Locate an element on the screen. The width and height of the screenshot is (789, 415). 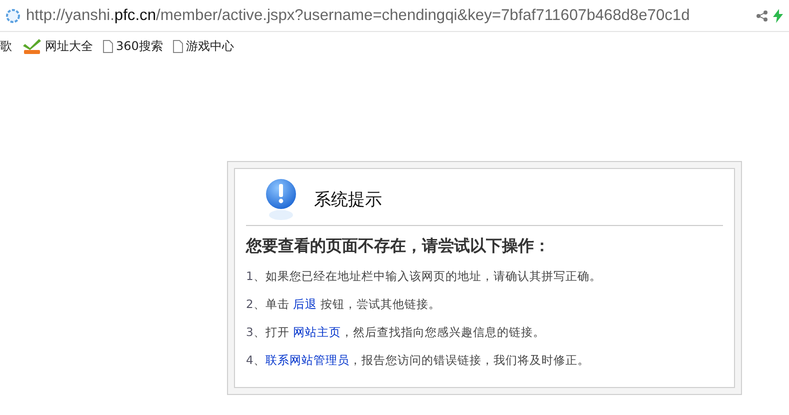
link: 联系网站管理员 is located at coordinates (307, 360).